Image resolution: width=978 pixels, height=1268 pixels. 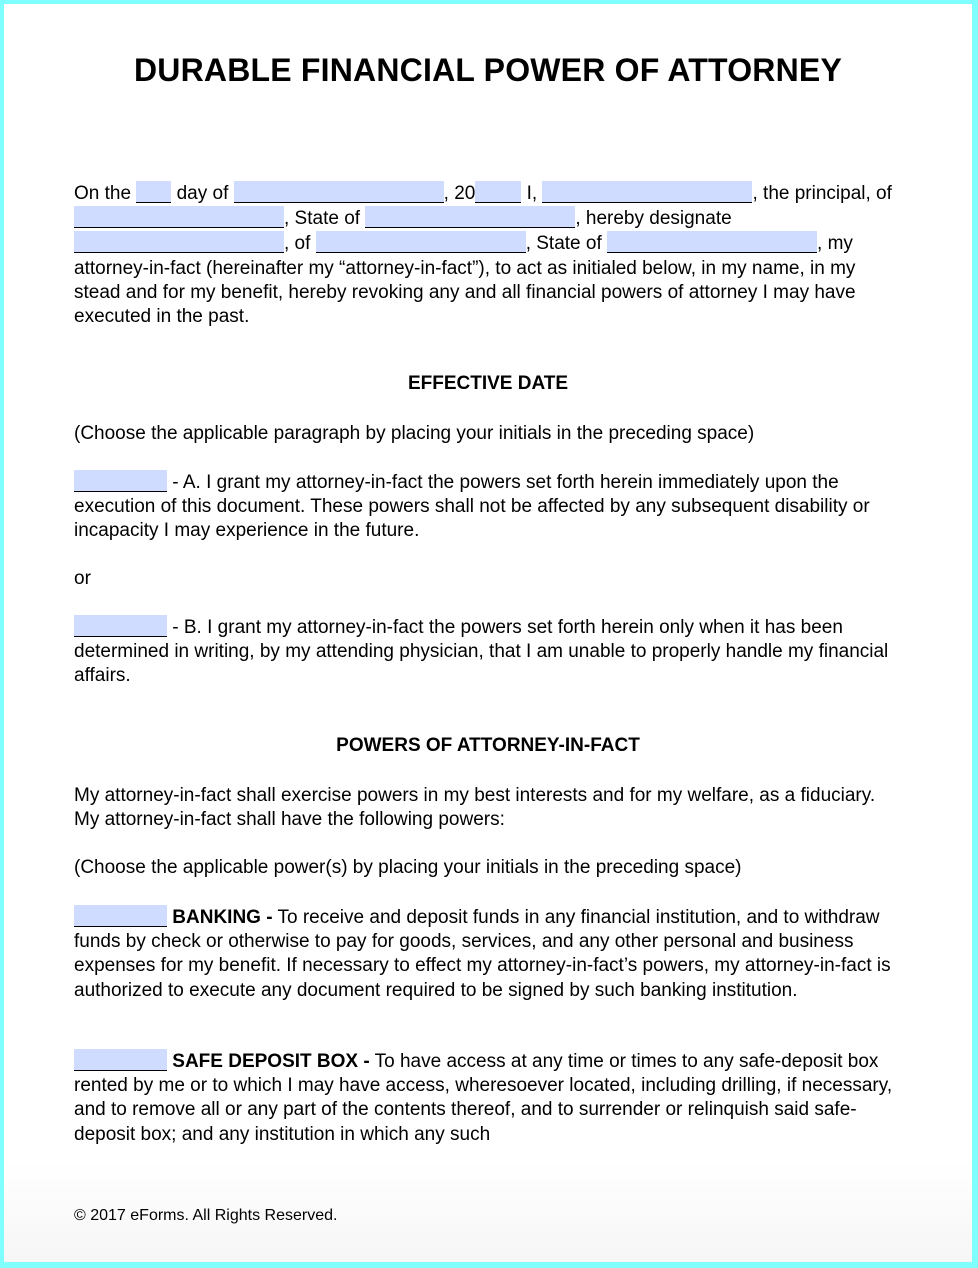 What do you see at coordinates (470, 217) in the screenshot?
I see `principal-state-field` at bounding box center [470, 217].